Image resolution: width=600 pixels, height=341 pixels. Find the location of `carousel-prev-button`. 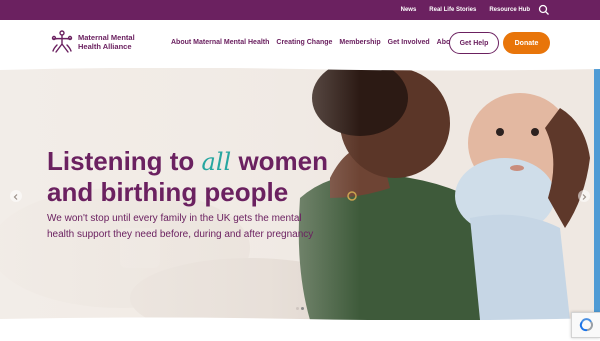

carousel-prev-button is located at coordinates (16, 196).